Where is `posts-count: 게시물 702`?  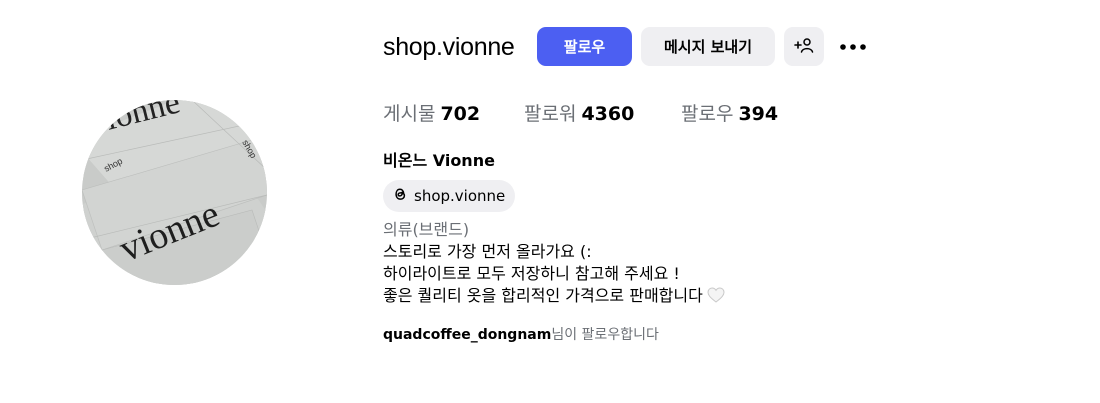
posts-count: 게시물 702 is located at coordinates (431, 114).